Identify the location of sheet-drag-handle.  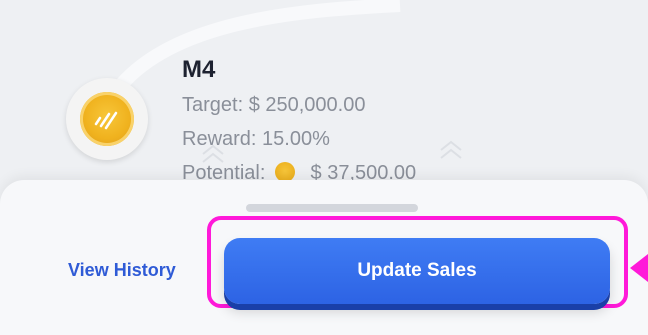
(332, 208).